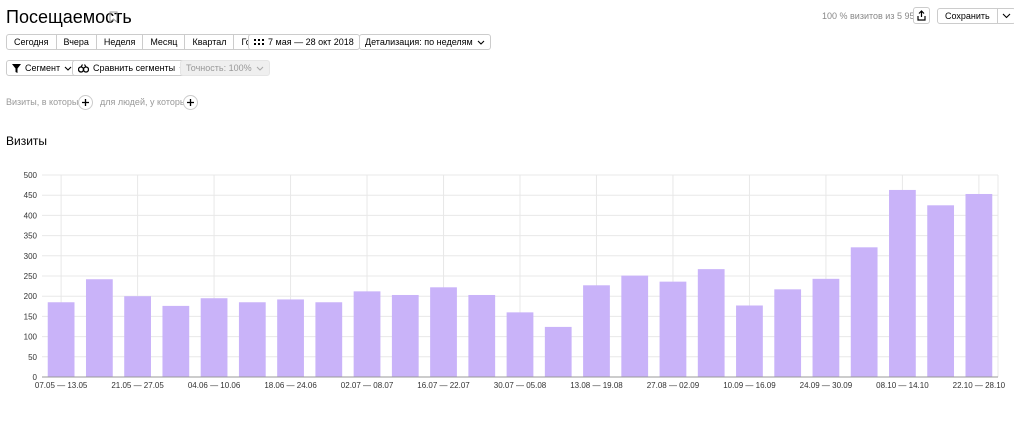  Describe the element at coordinates (968, 16) in the screenshot. I see `save-button: Сохранить` at that location.